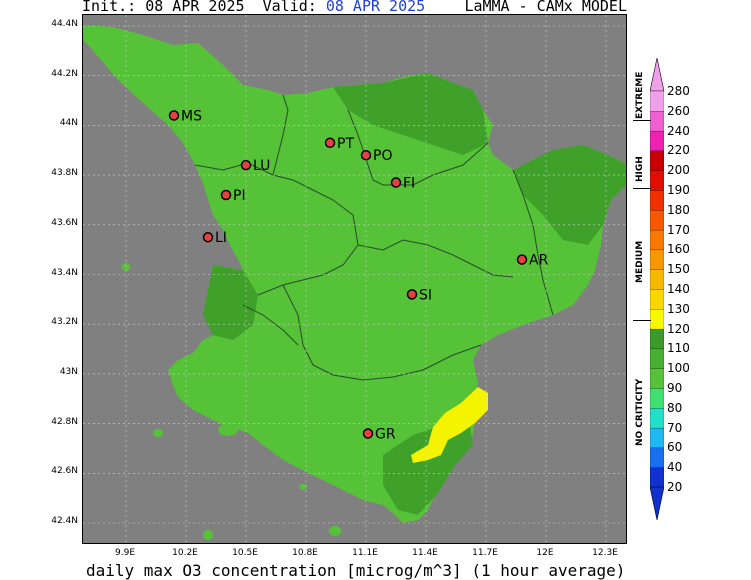  Describe the element at coordinates (221, 238) in the screenshot. I see `city-label: LI` at that location.